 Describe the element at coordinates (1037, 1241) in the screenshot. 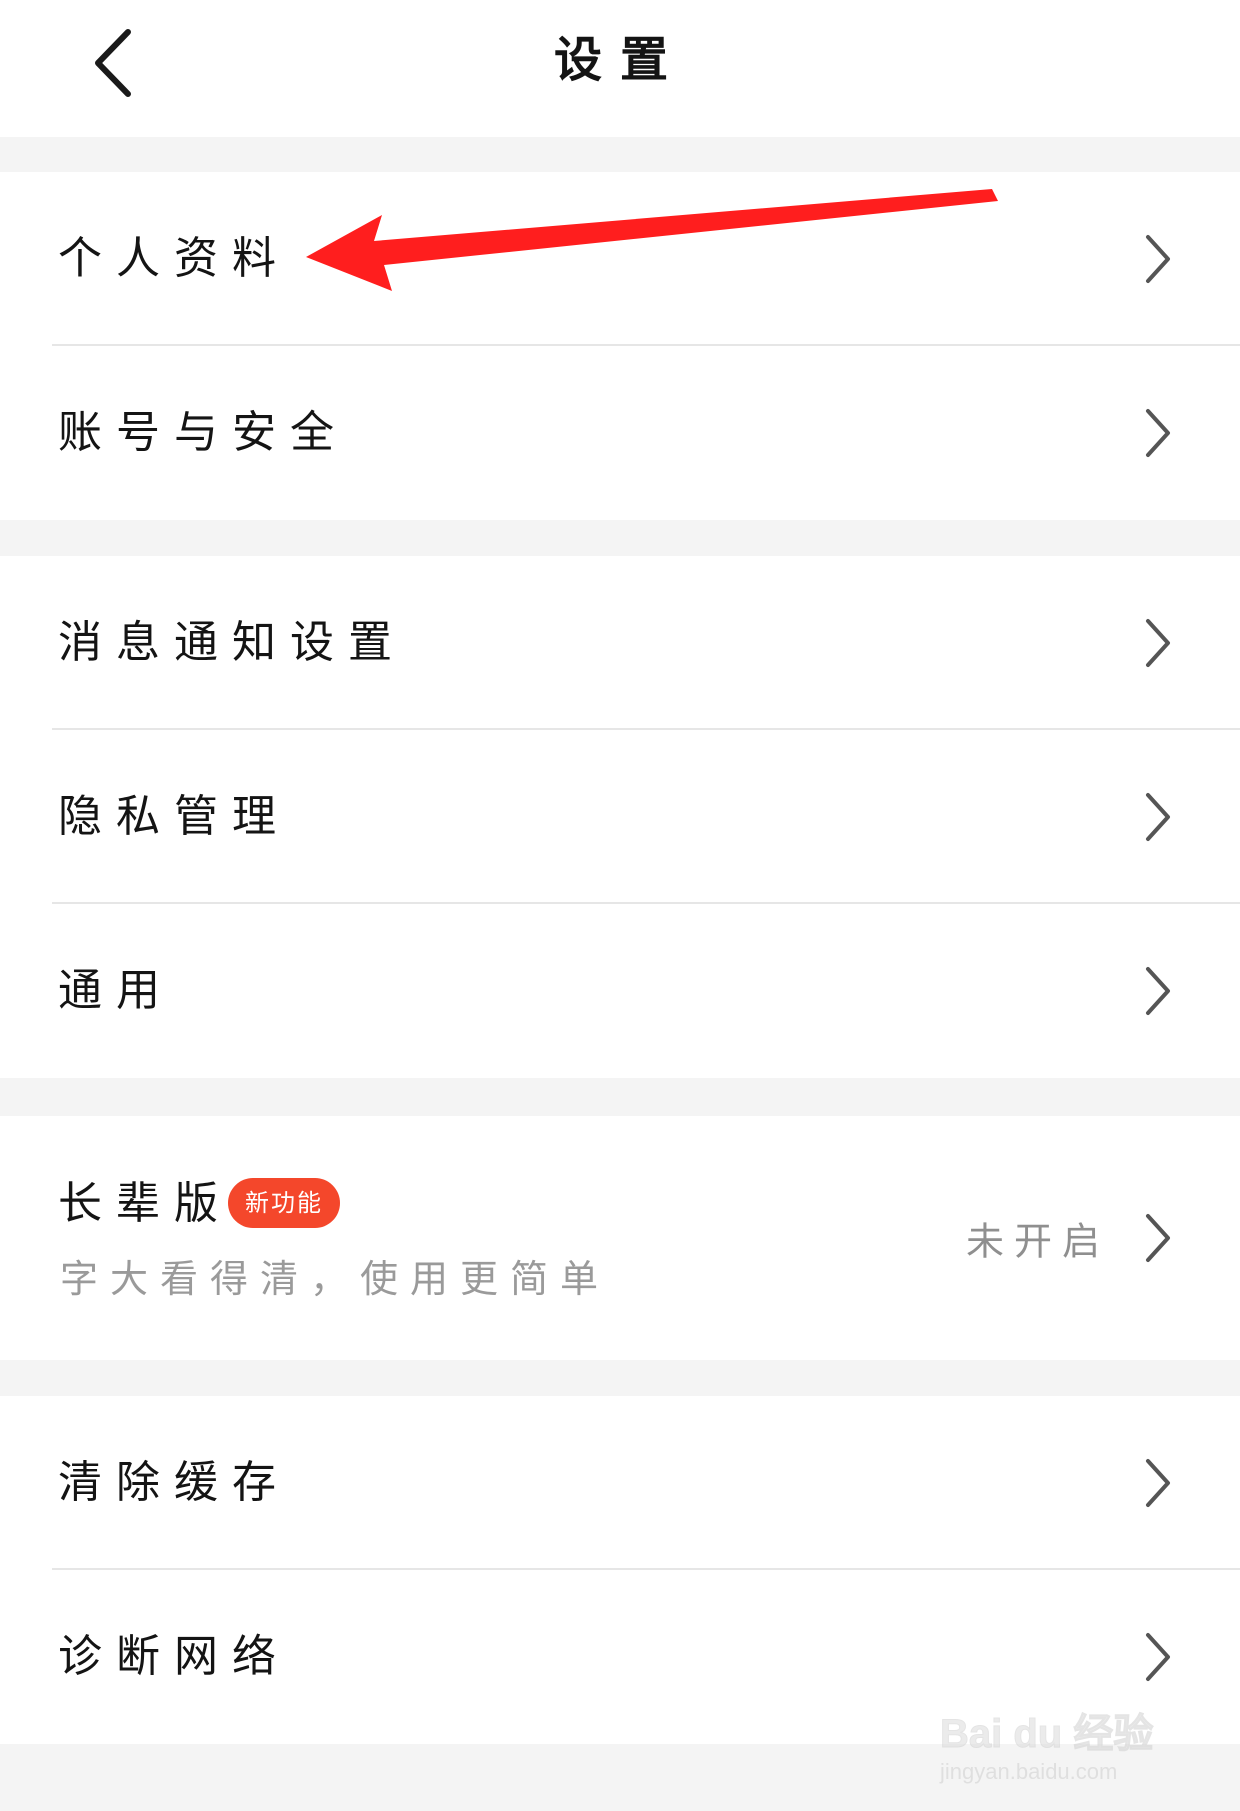

I see `row-status: 未开启` at that location.